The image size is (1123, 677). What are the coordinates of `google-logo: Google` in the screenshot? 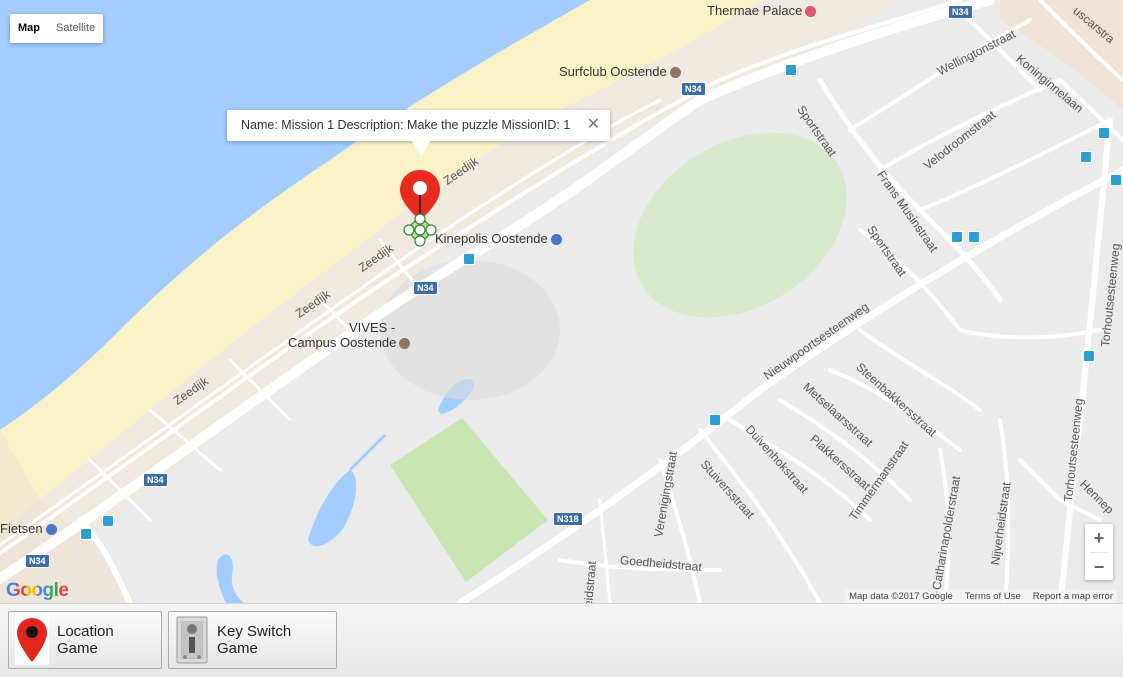 It's located at (37, 591).